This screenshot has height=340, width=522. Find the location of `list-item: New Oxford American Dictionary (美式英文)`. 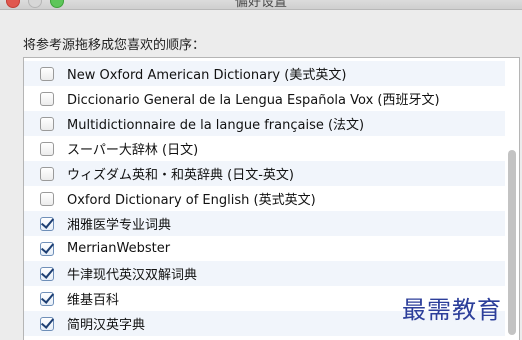

list-item: New Oxford American Dictionary (美式英文) is located at coordinates (265, 73).